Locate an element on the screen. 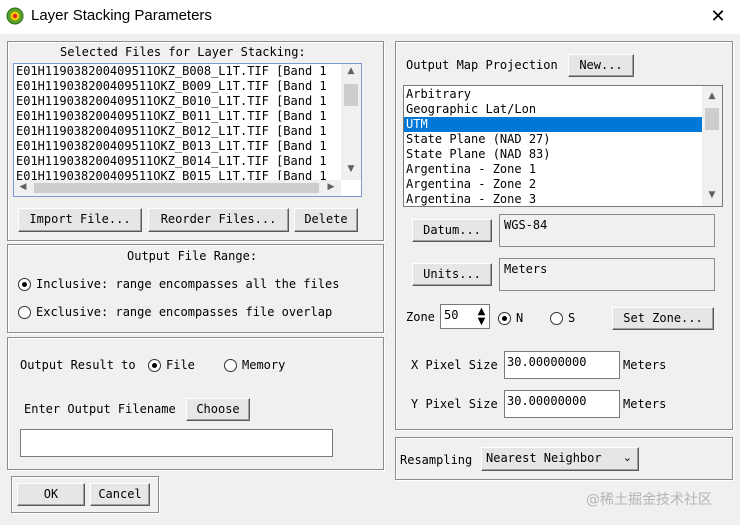 This screenshot has width=740, height=525. y-pixel-label: Y Pixel Size is located at coordinates (454, 404).